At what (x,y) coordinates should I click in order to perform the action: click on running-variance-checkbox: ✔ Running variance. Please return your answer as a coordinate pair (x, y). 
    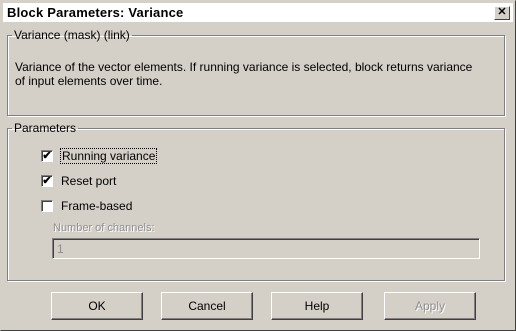
    Looking at the image, I should click on (99, 156).